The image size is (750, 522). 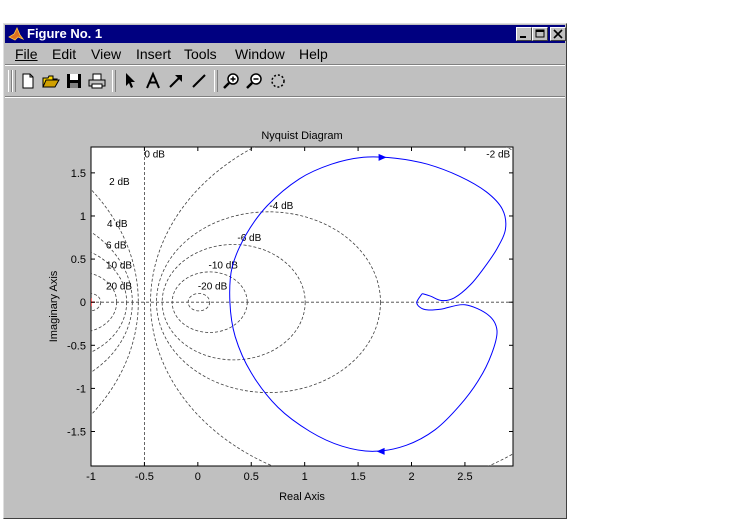 I want to click on y-tick-label: 0.5, so click(x=78, y=260).